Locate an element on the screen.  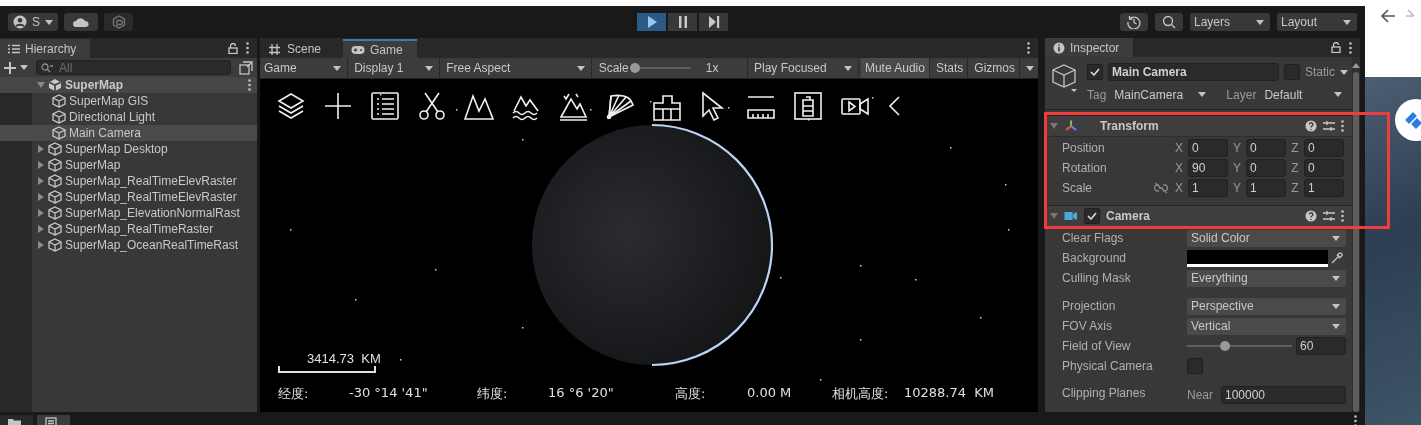
pause-button is located at coordinates (682, 22).